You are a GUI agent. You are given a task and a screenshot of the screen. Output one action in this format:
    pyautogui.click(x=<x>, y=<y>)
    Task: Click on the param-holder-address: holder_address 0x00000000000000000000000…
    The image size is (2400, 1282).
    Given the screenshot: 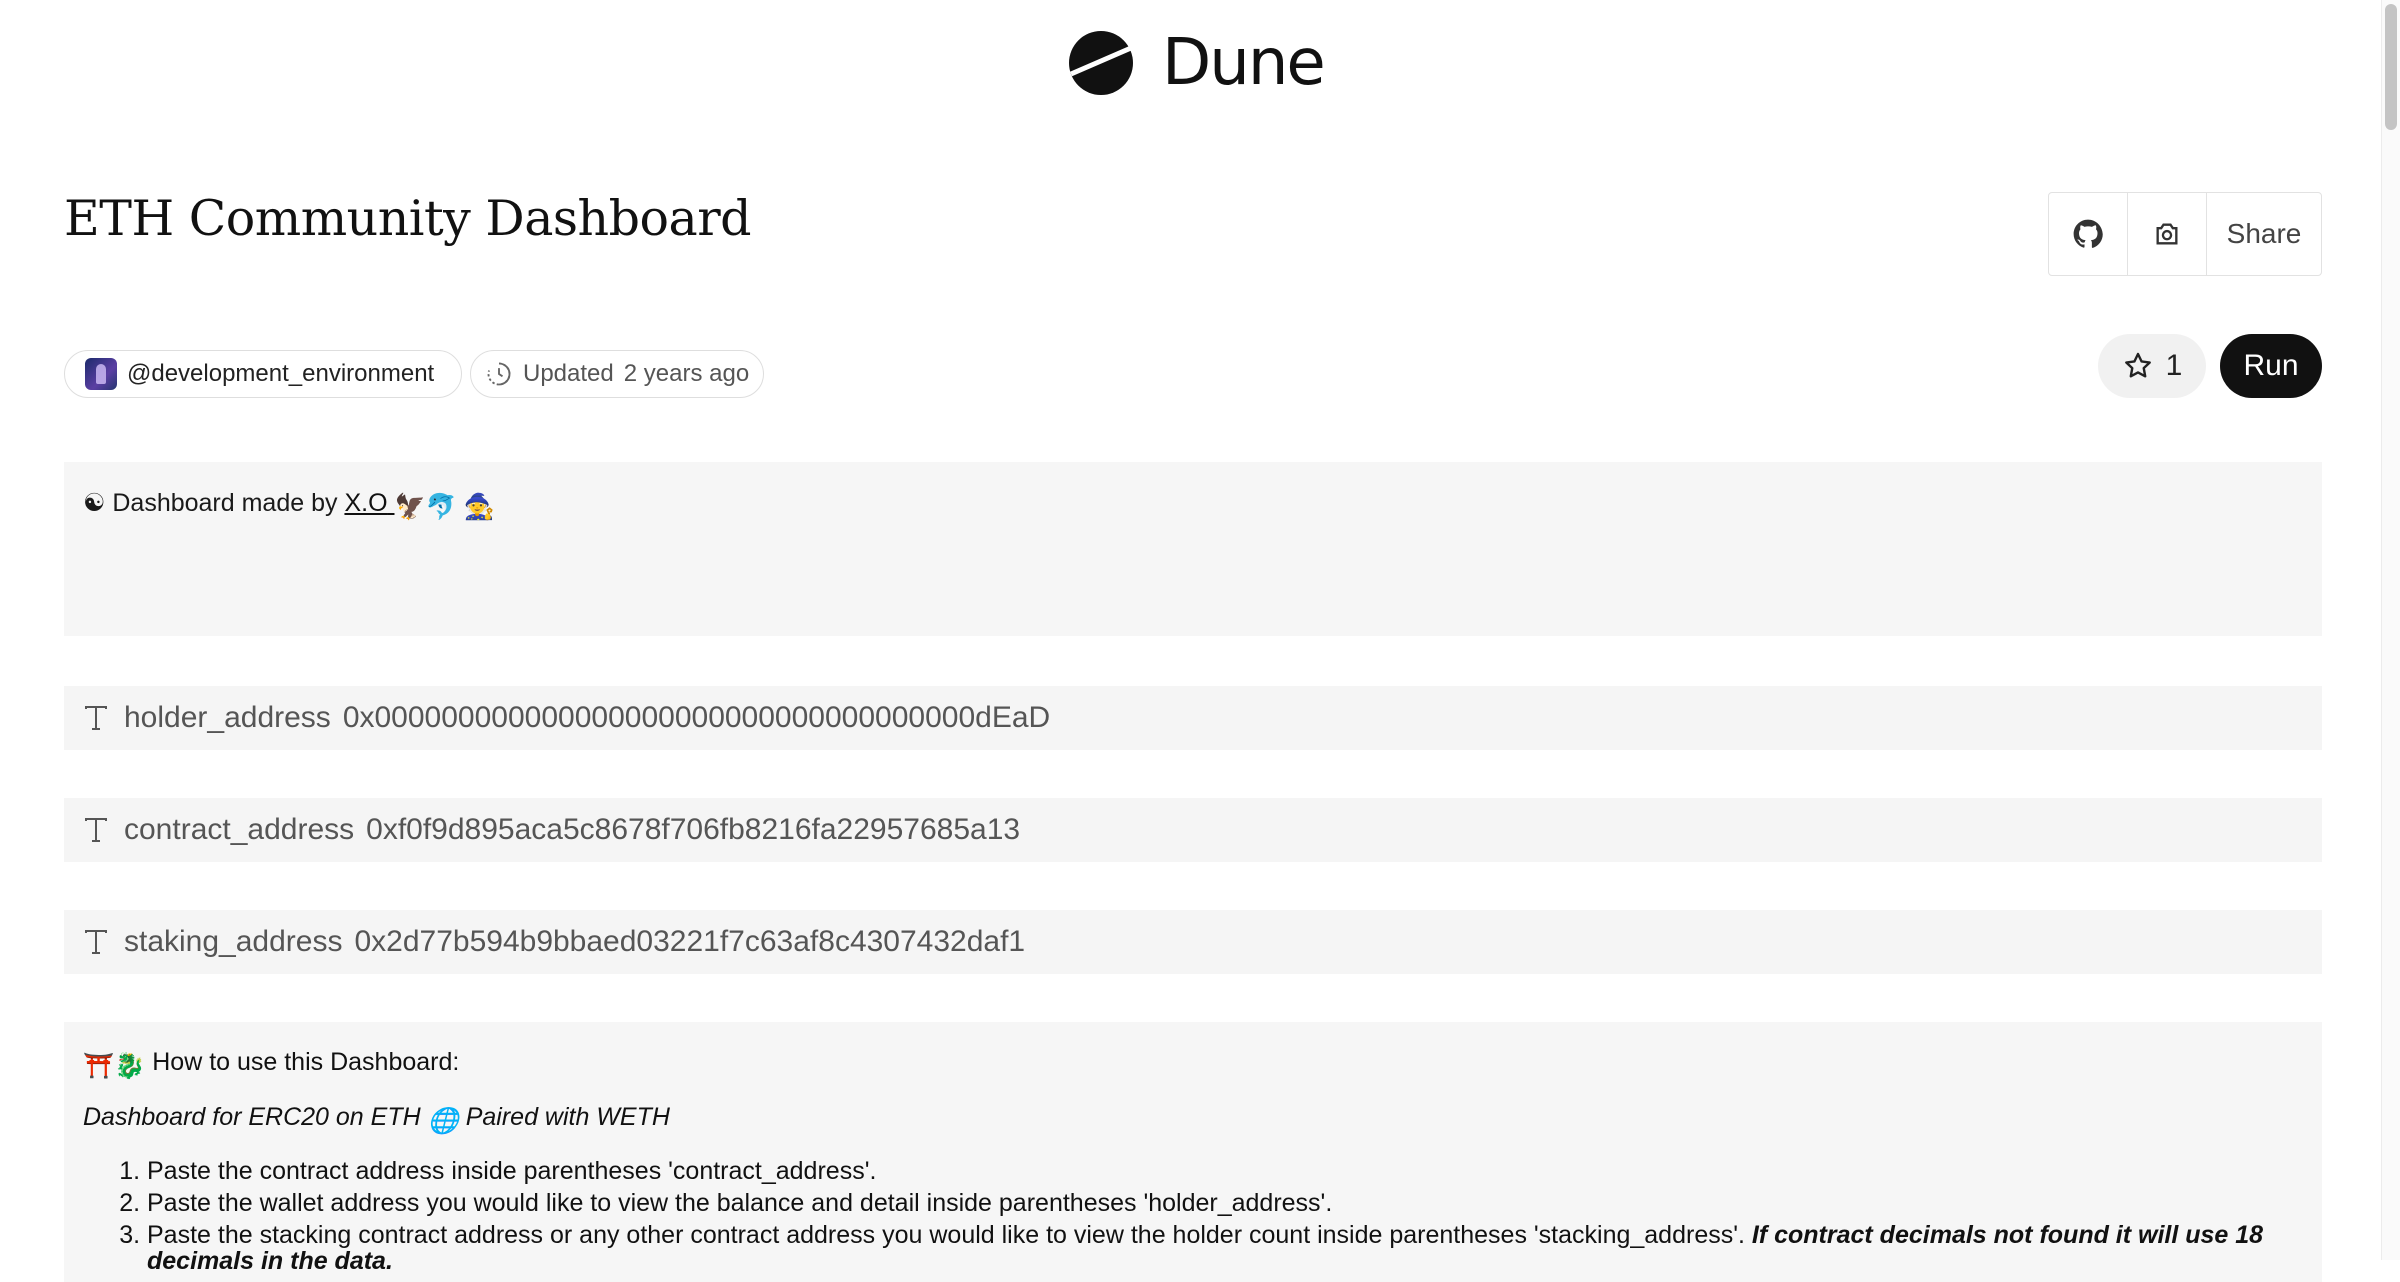 What is the action you would take?
    pyautogui.click(x=1193, y=718)
    